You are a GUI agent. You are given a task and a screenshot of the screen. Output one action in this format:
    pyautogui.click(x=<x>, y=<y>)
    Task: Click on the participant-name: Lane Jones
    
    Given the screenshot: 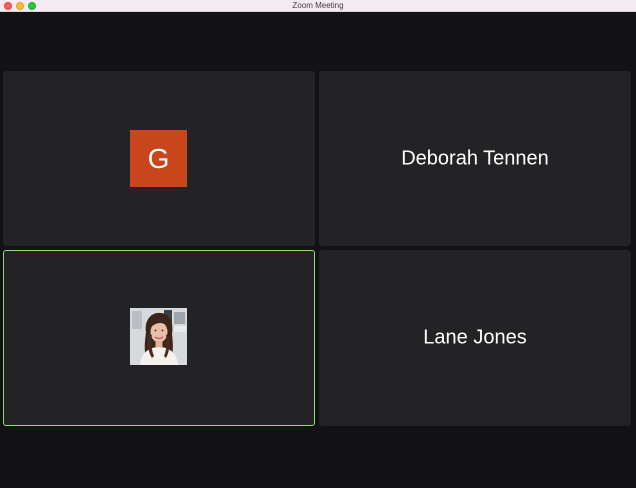 What is the action you would take?
    pyautogui.click(x=475, y=337)
    